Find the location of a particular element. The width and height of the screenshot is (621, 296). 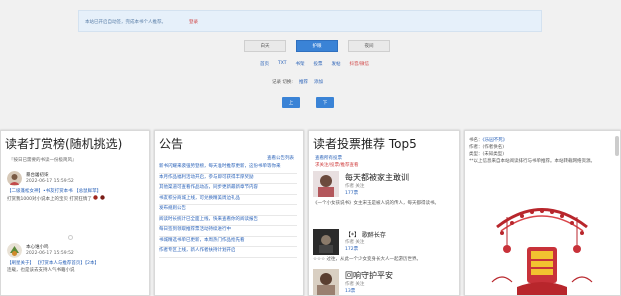

announcement-item: 其他渠道可查看作品动态，同步更新最新章节内容 is located at coordinates (228, 189).